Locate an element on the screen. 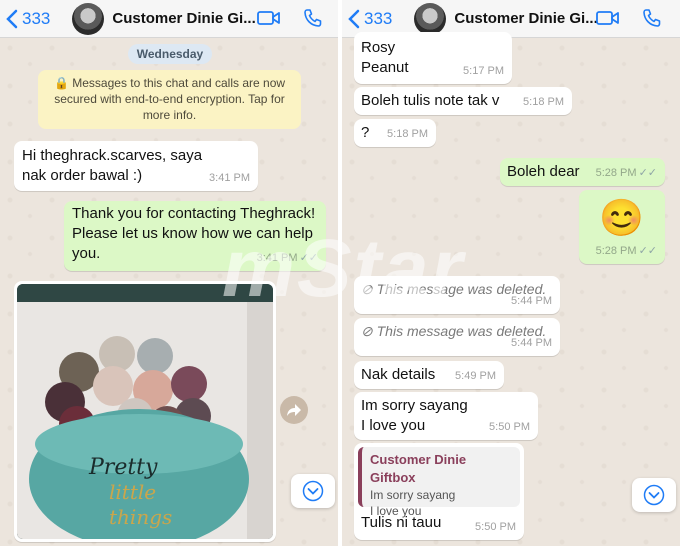  date-divider: Wednesday is located at coordinates (170, 54).